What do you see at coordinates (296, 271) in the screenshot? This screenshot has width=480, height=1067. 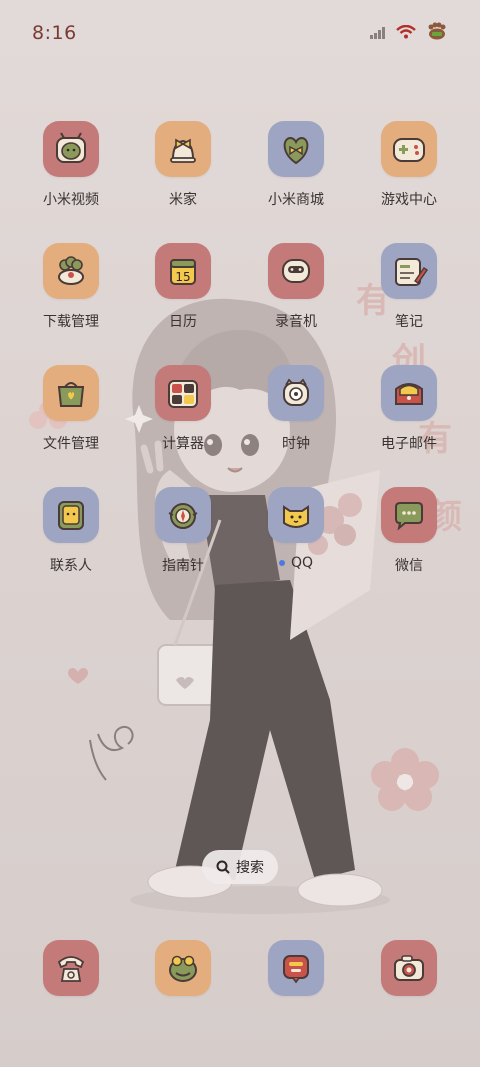 I see `recorder-icon` at bounding box center [296, 271].